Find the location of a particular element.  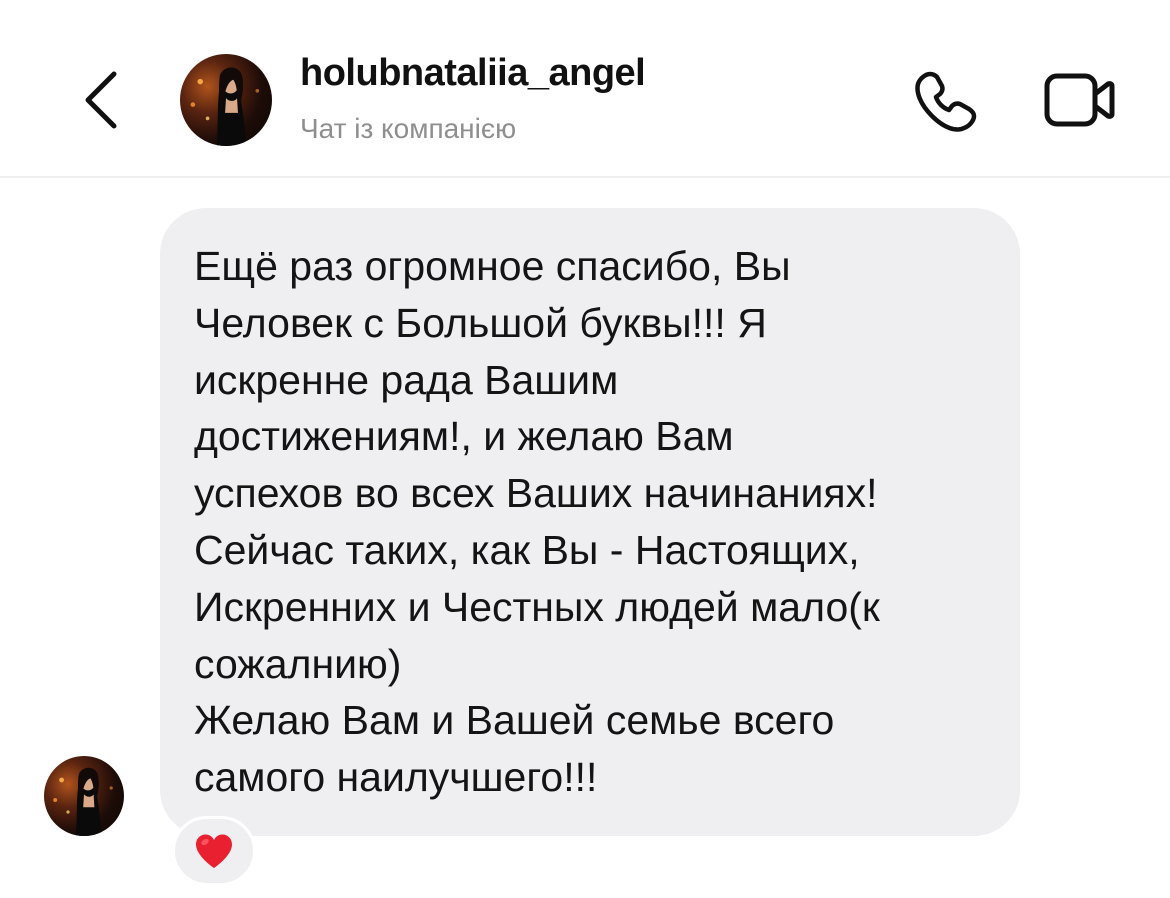

back-button is located at coordinates (105, 100).